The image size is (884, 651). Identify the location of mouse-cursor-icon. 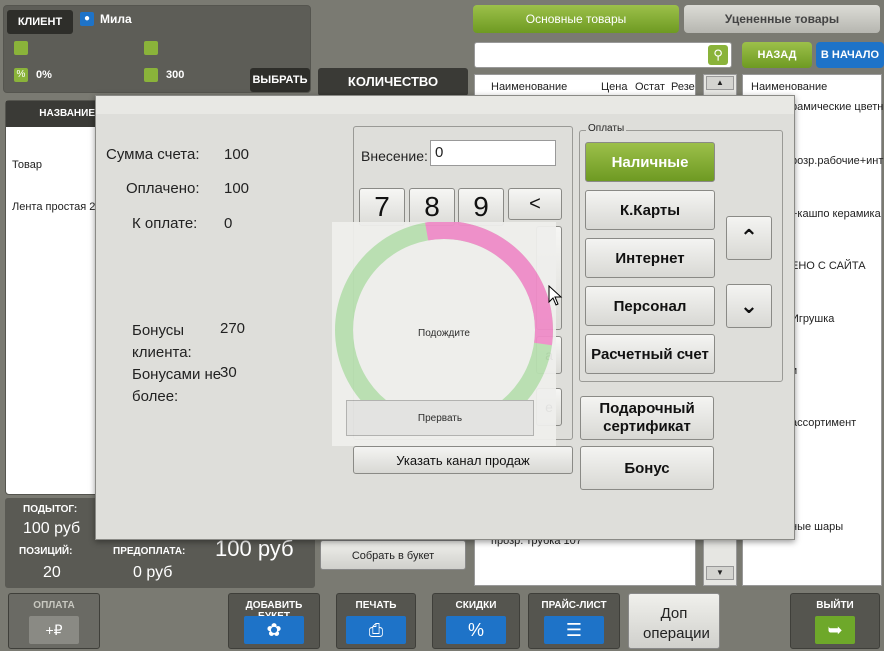
(555, 295).